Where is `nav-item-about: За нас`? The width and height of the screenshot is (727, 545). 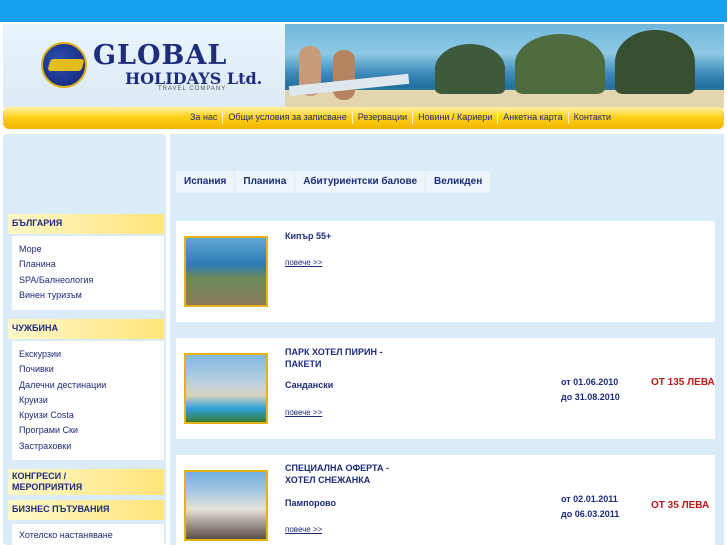
nav-item-about: За нас is located at coordinates (203, 117).